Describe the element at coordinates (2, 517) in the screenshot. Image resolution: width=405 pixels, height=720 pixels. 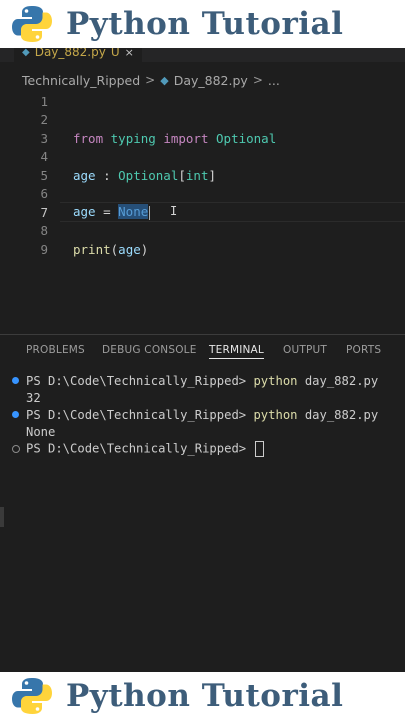
I see `scrollbar` at that location.